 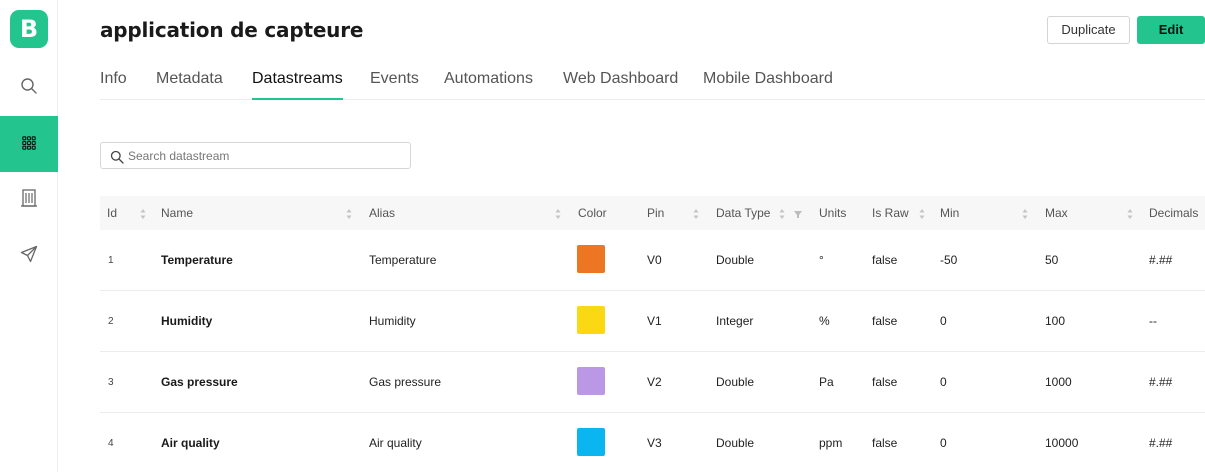 I want to click on sidebar: B, so click(x=29, y=236).